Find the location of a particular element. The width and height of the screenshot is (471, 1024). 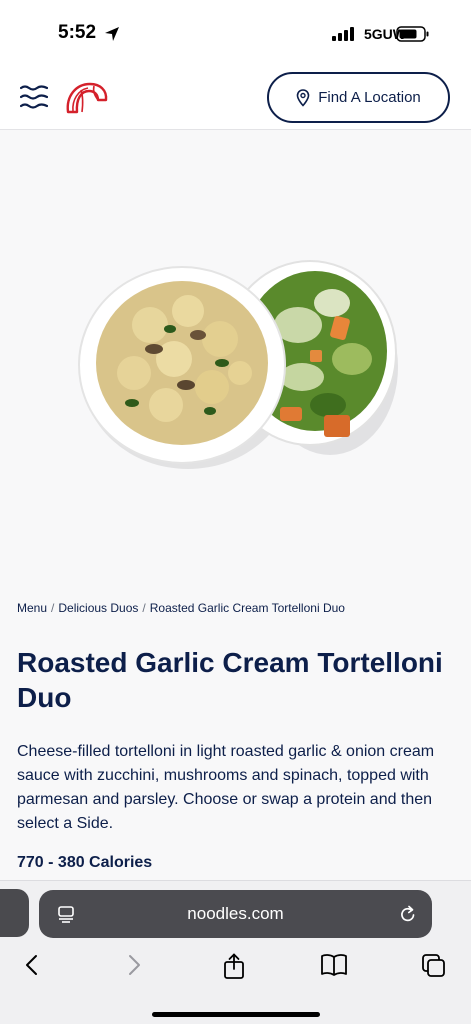

tabs-icon is located at coordinates (434, 966).